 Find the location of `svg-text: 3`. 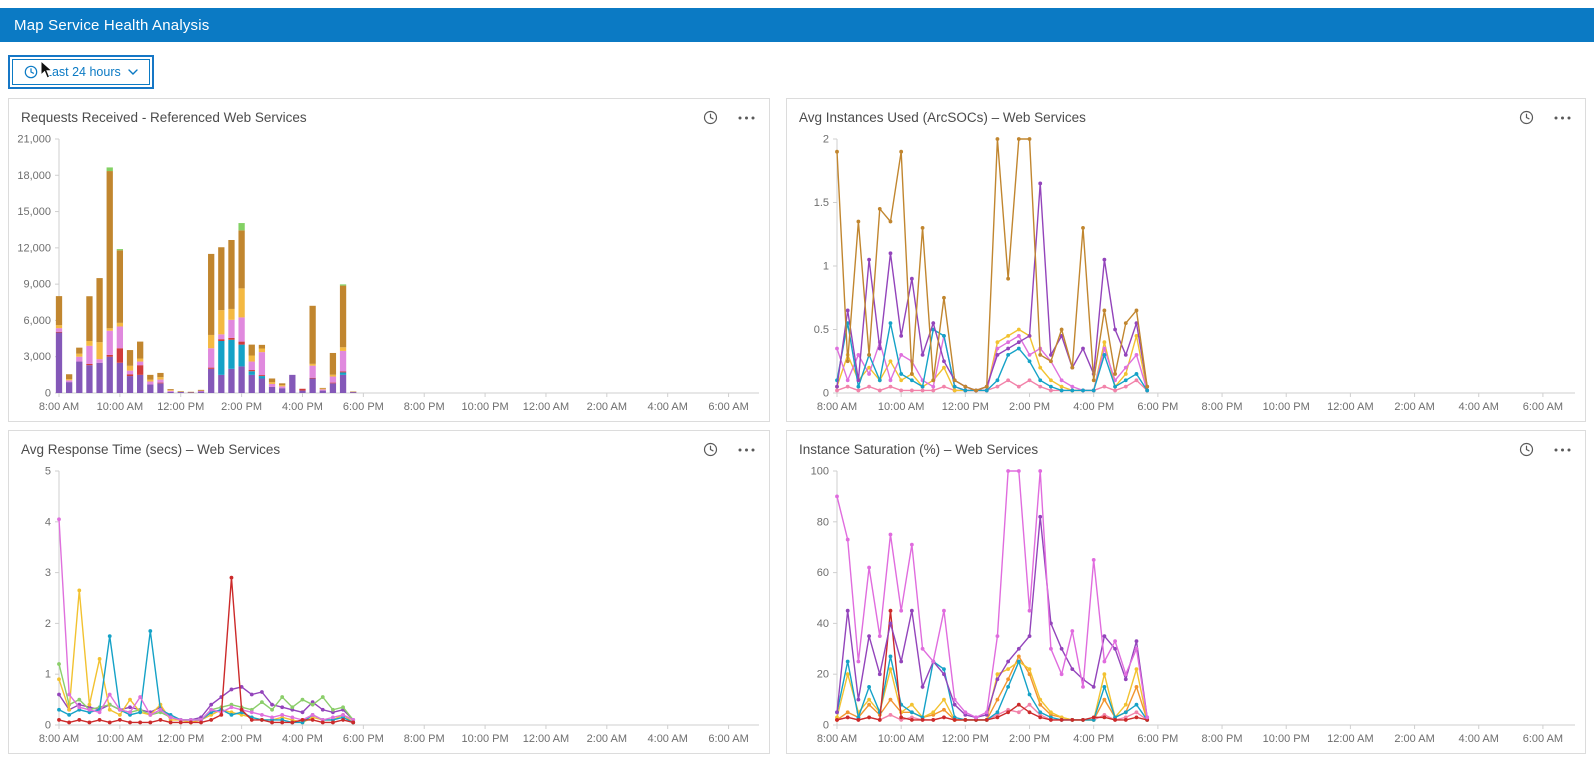

svg-text: 3 is located at coordinates (48, 573).